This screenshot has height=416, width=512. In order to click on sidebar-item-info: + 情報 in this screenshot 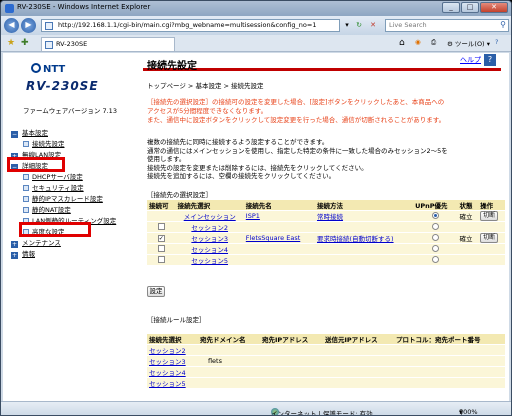, I will do `click(23, 253)`.